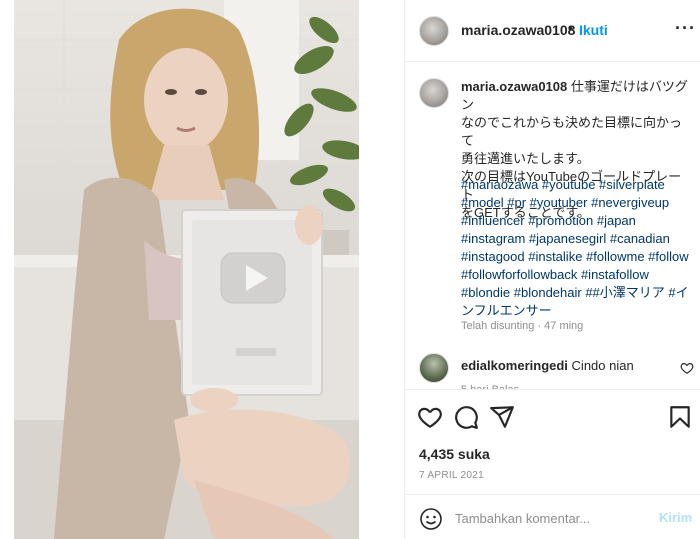  Describe the element at coordinates (434, 93) in the screenshot. I see `caption-avatar` at that location.